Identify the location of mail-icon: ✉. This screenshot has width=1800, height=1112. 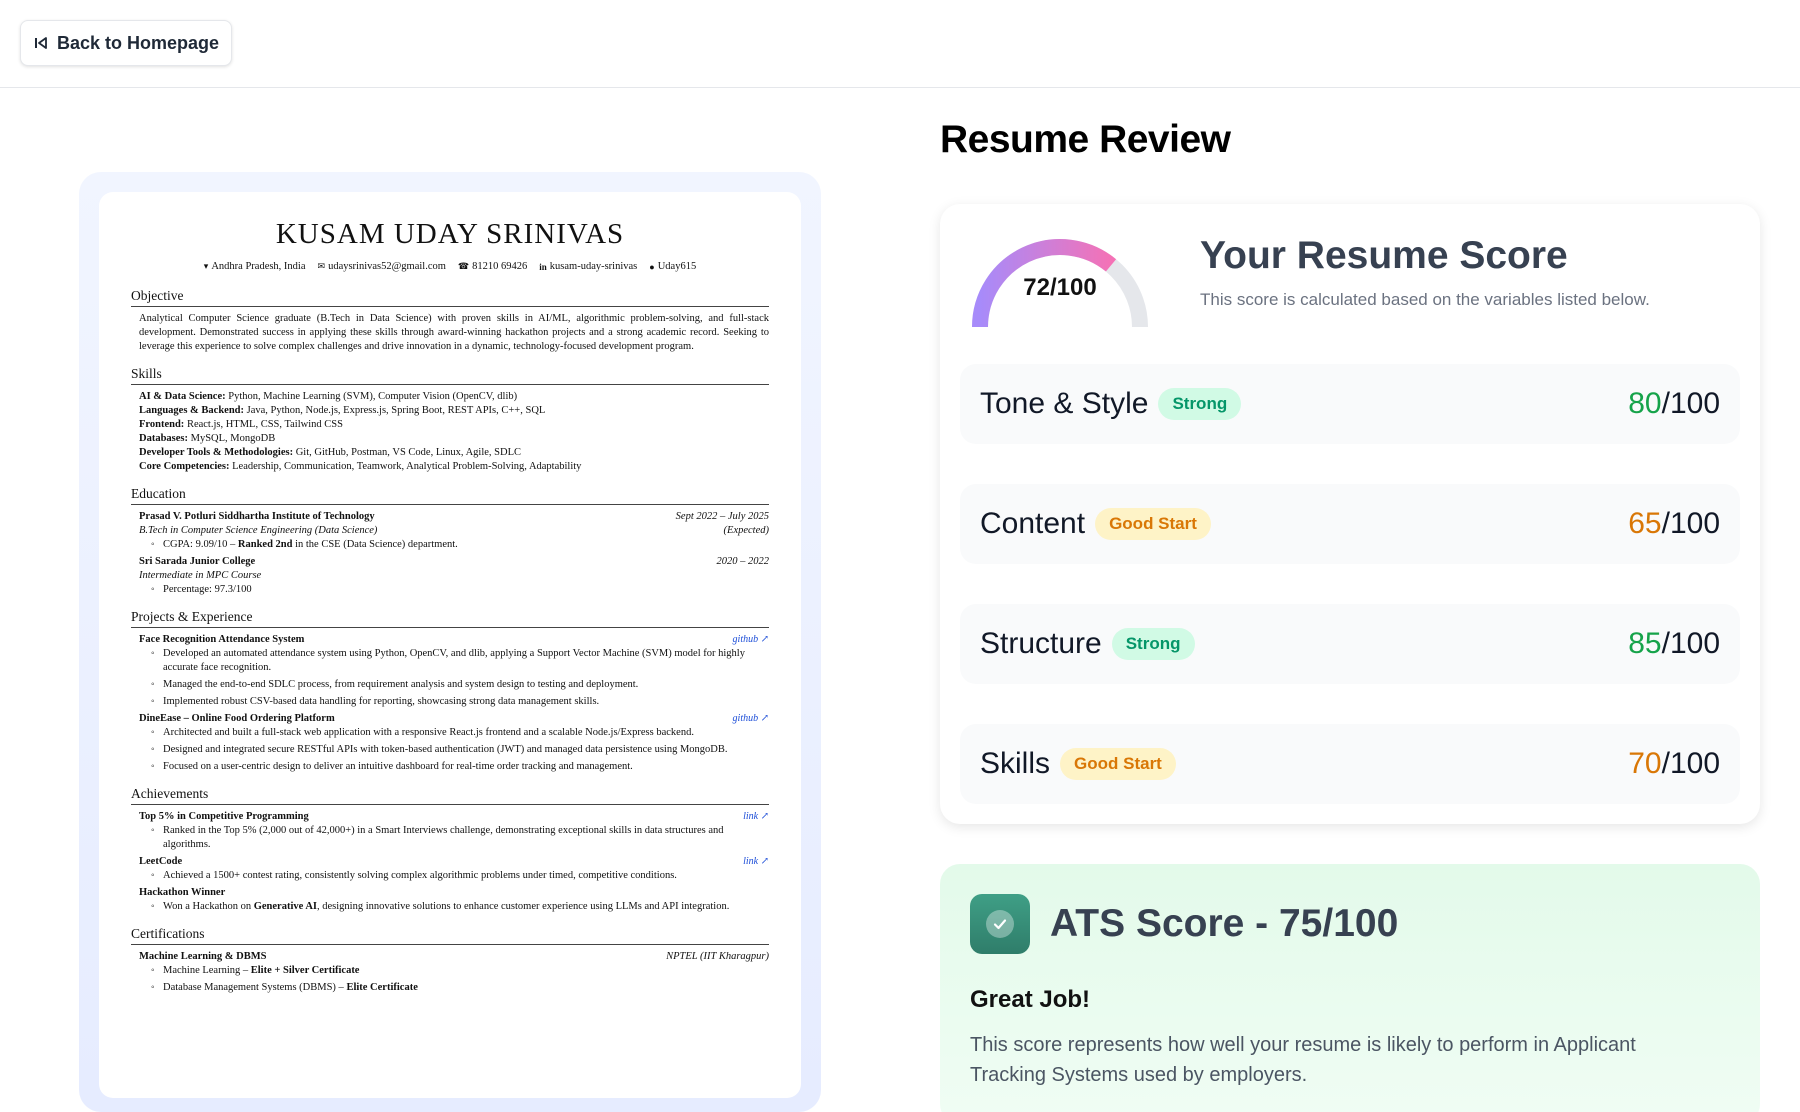
(321, 266).